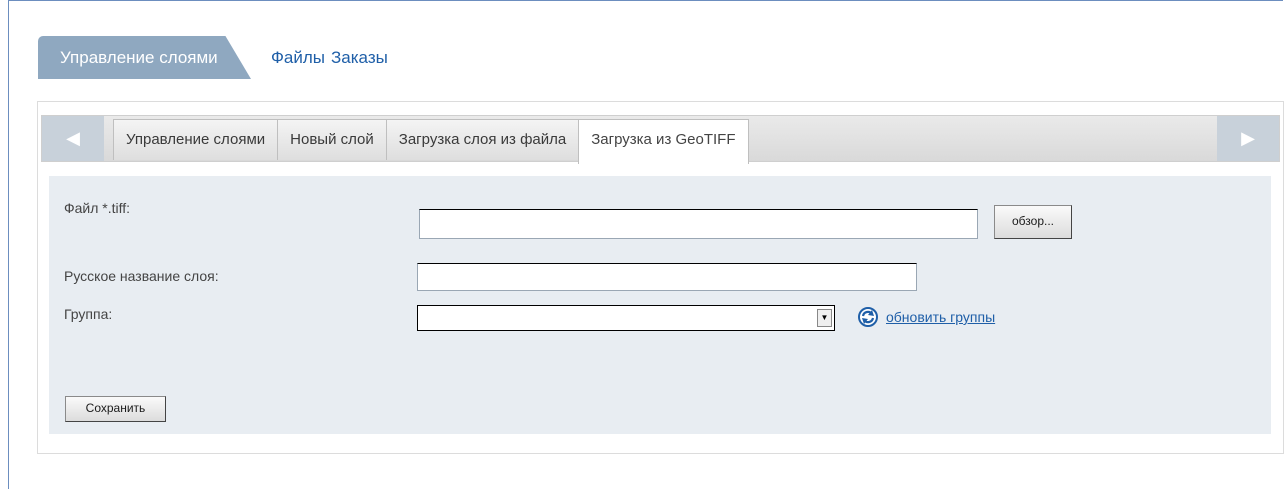 This screenshot has width=1285, height=489. I want to click on top-navigation: Управление слоями Файлы Заказы, so click(213, 57).